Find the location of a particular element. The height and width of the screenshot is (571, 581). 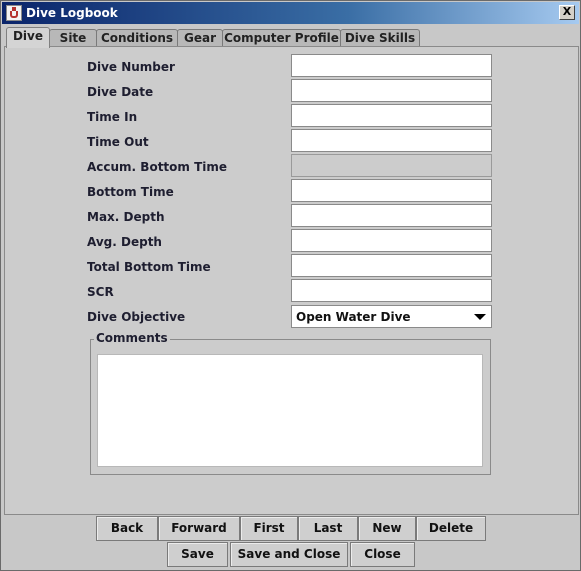

window-title: Dive Logbook is located at coordinates (72, 13).